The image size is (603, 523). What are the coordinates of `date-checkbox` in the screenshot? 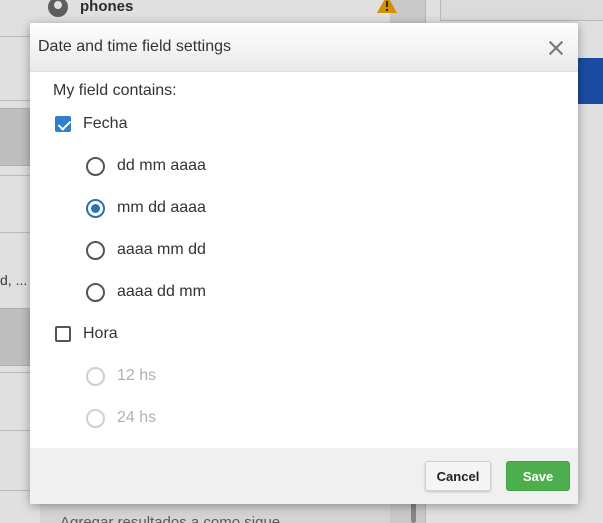 It's located at (63, 124).